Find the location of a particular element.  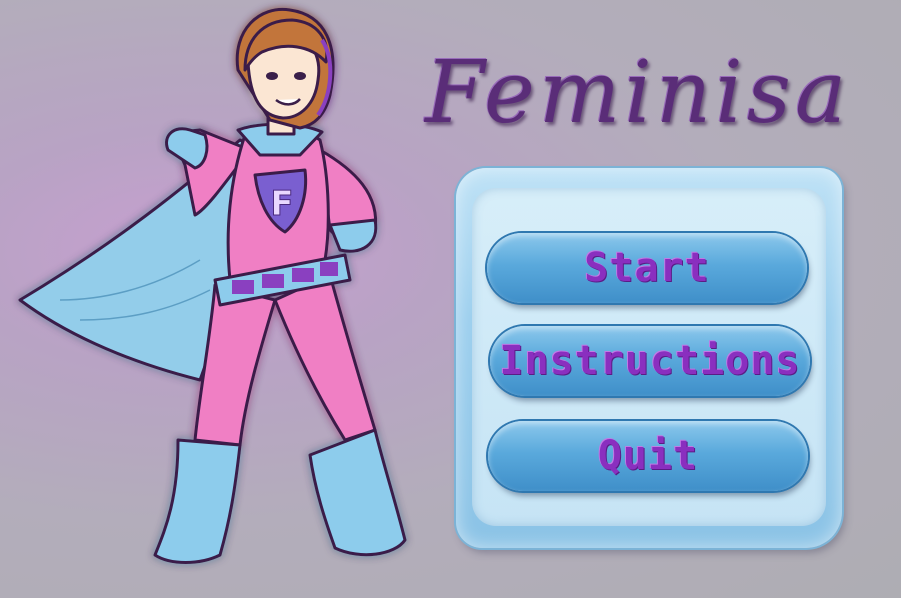

game-title: Feminisa is located at coordinates (638, 93).